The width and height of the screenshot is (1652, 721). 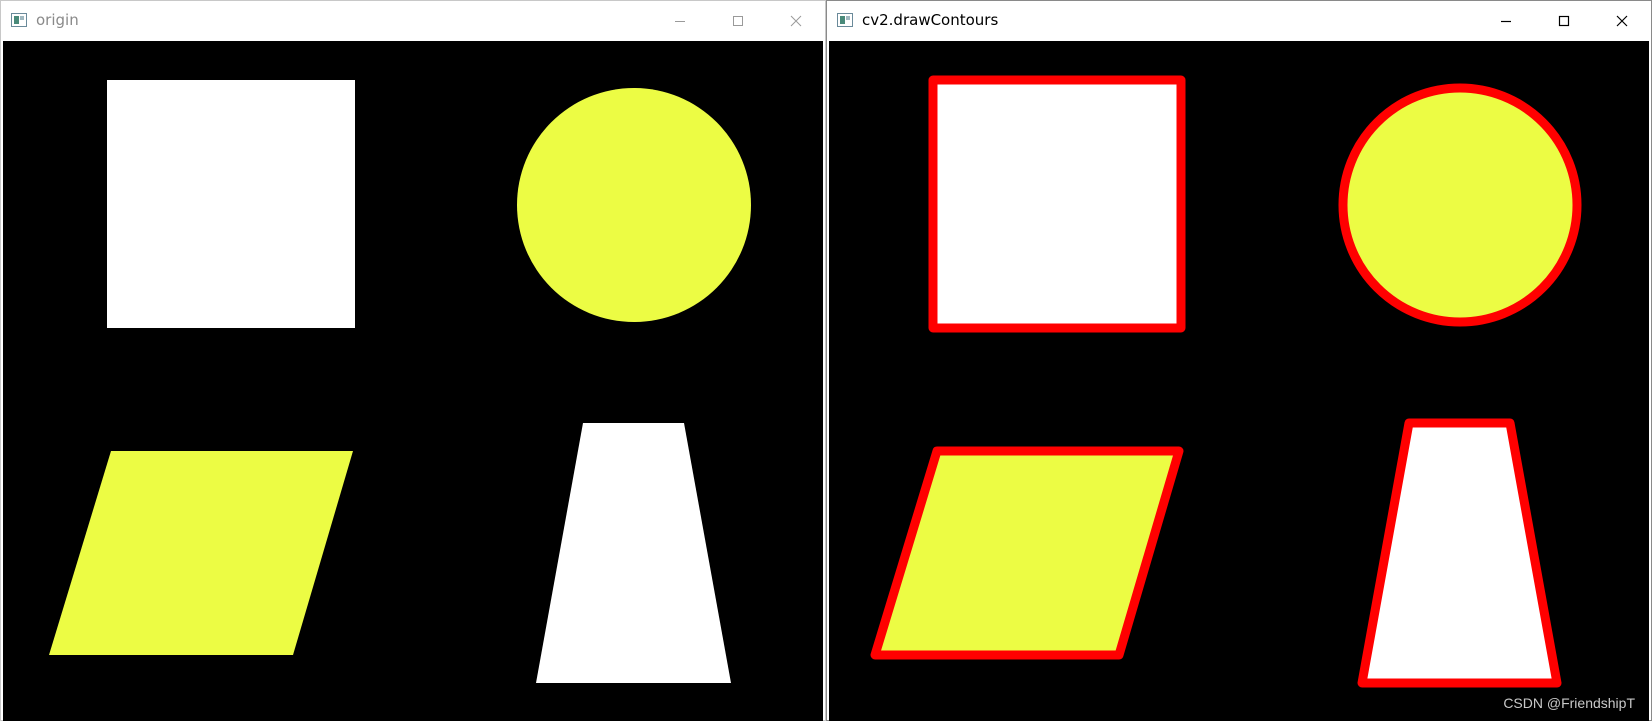 I want to click on watermark-text: CSDN @FriendshipT, so click(x=1569, y=703).